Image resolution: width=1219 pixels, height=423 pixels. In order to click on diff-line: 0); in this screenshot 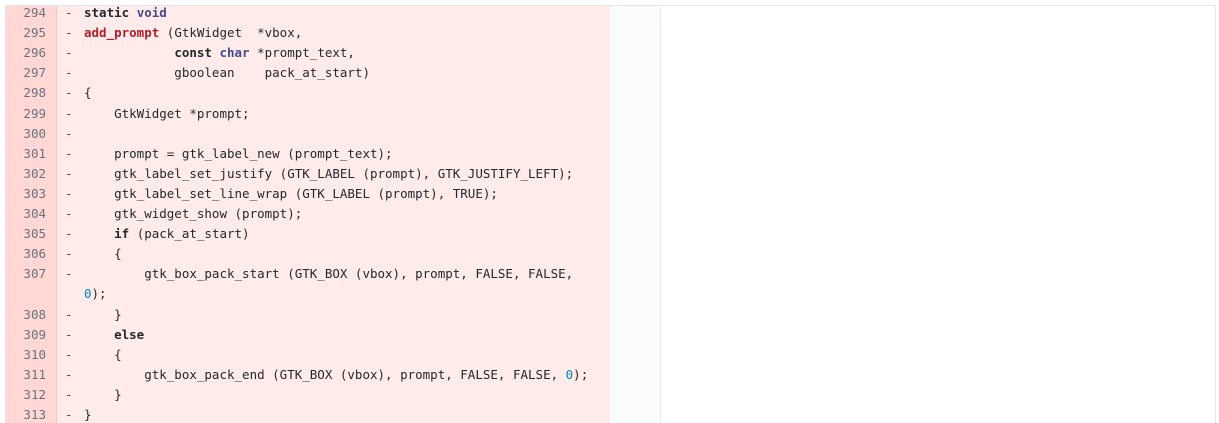, I will do `click(308, 294)`.